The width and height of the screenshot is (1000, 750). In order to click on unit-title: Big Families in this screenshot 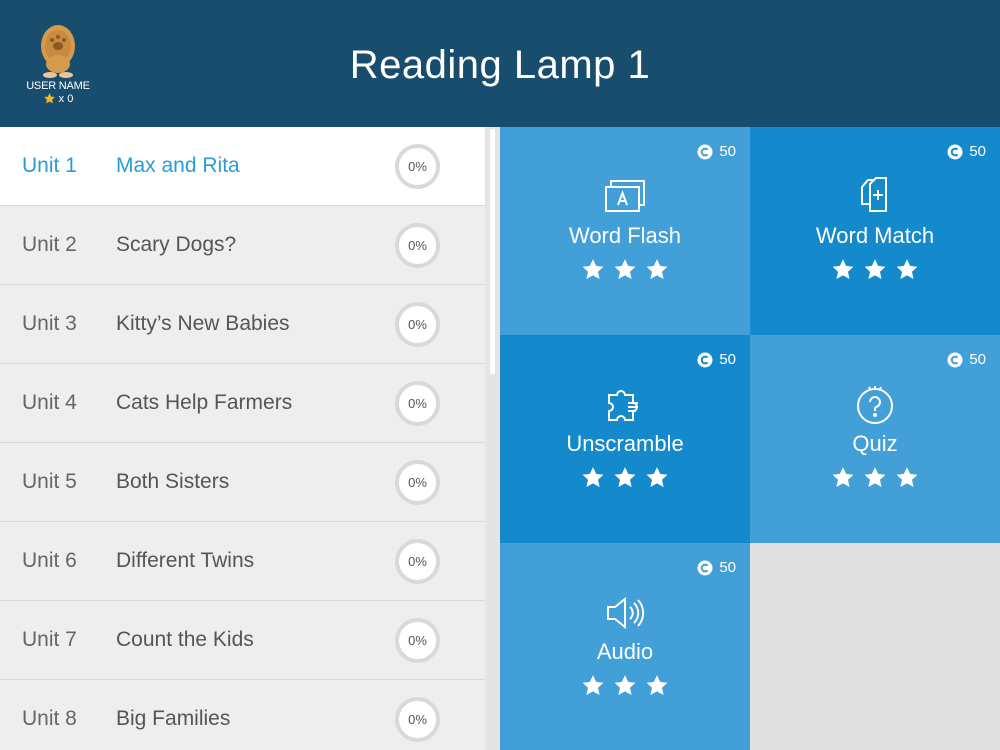, I will do `click(173, 718)`.